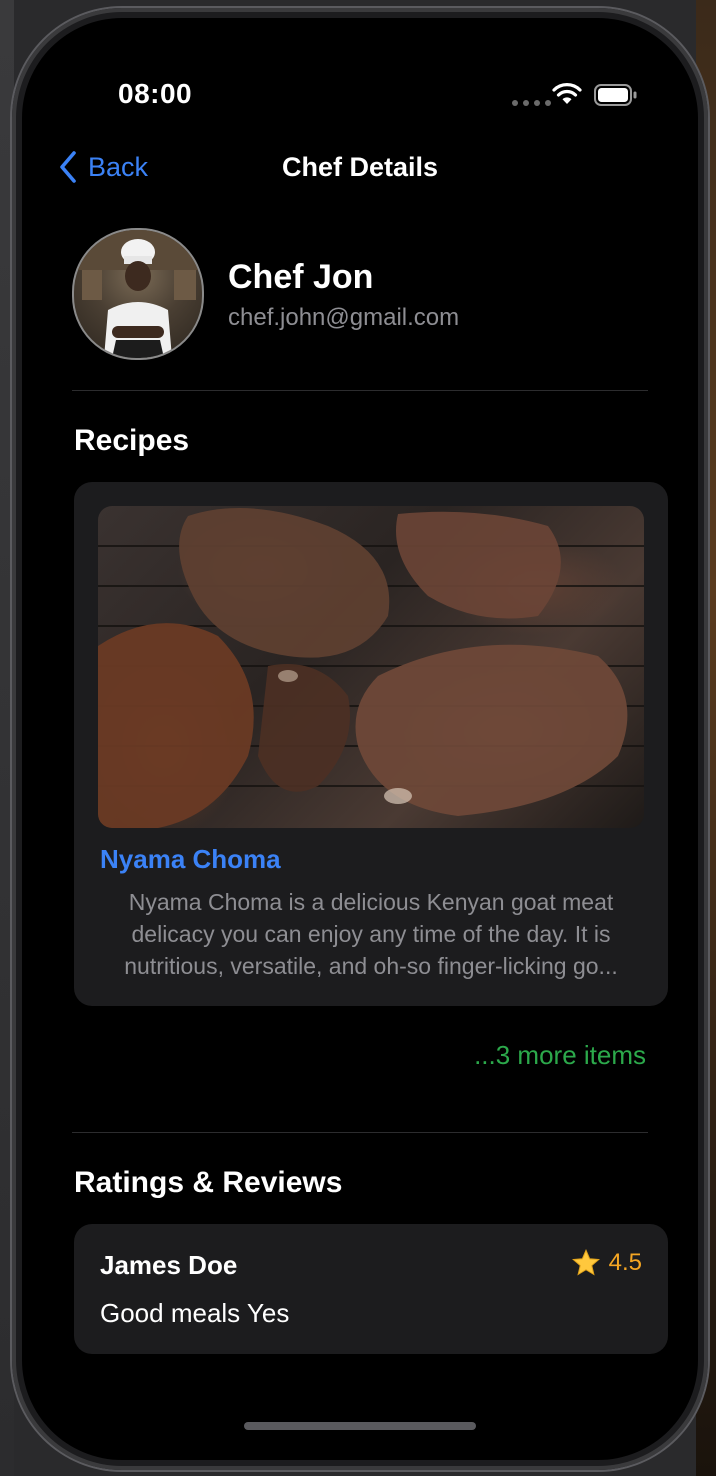 This screenshot has height=1476, width=716. I want to click on more-items-link: ...3 more items, so click(560, 1055).